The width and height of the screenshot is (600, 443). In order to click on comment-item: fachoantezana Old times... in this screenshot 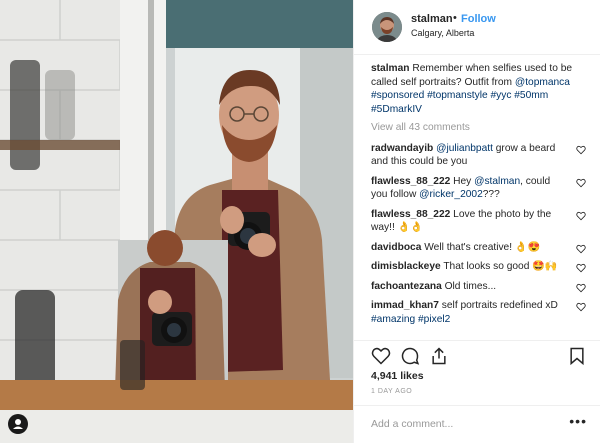, I will do `click(478, 287)`.